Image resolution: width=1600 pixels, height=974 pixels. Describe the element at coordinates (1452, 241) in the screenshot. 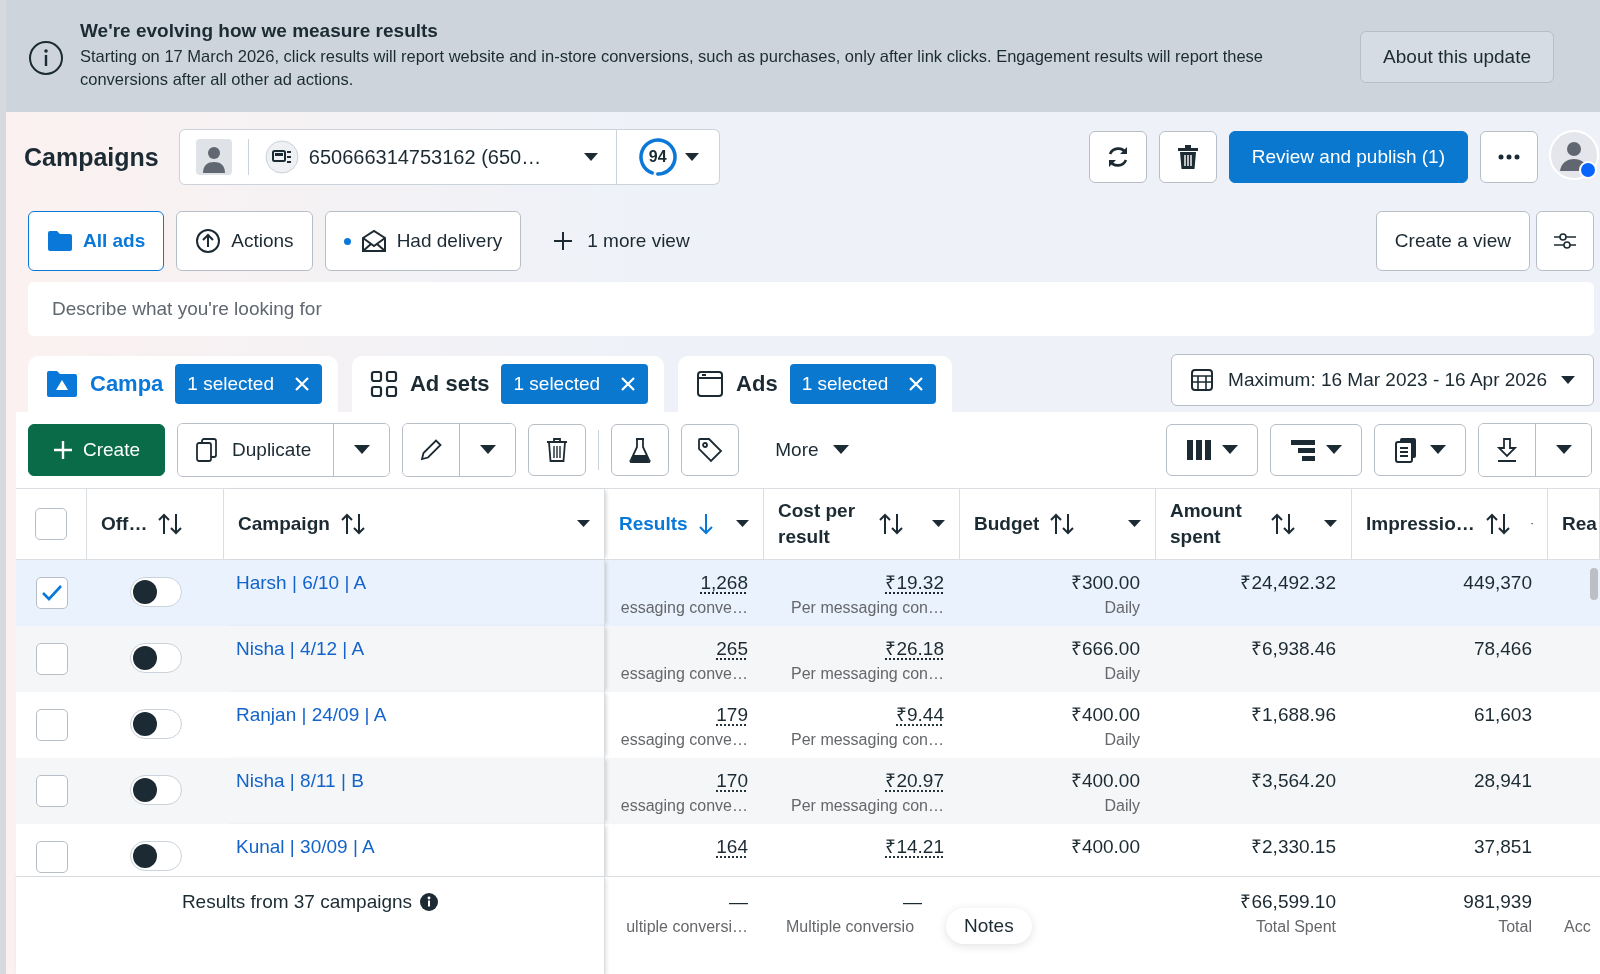

I see `create-view-button: Create a view` at that location.